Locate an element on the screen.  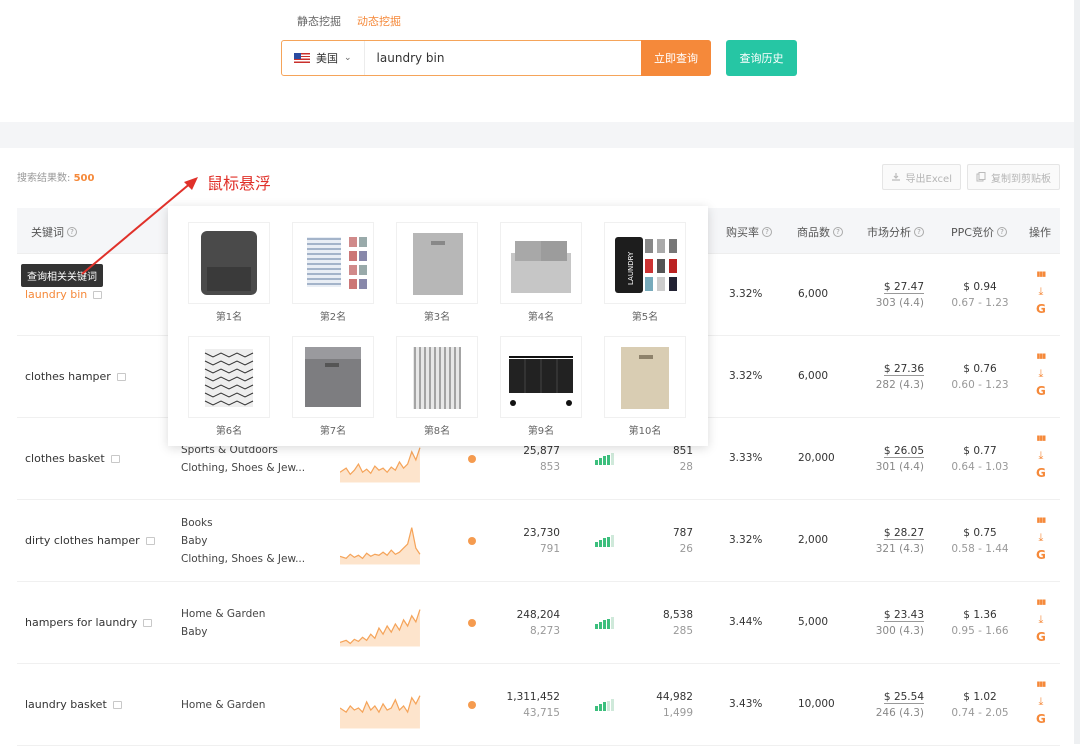
keyword-text: dirty clothes hamper is located at coordinates (82, 540).